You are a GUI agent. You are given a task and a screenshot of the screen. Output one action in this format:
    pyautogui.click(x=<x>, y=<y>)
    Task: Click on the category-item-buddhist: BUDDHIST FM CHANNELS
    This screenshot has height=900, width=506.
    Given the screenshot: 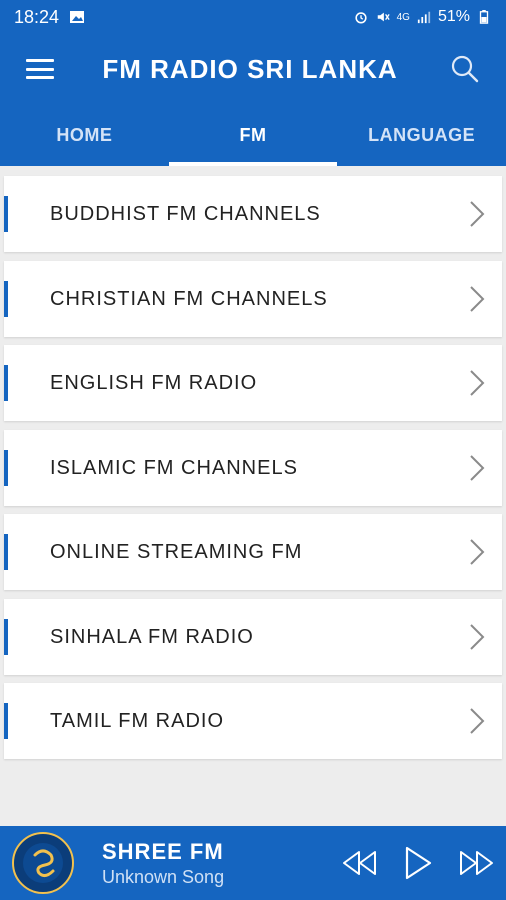 What is the action you would take?
    pyautogui.click(x=253, y=214)
    